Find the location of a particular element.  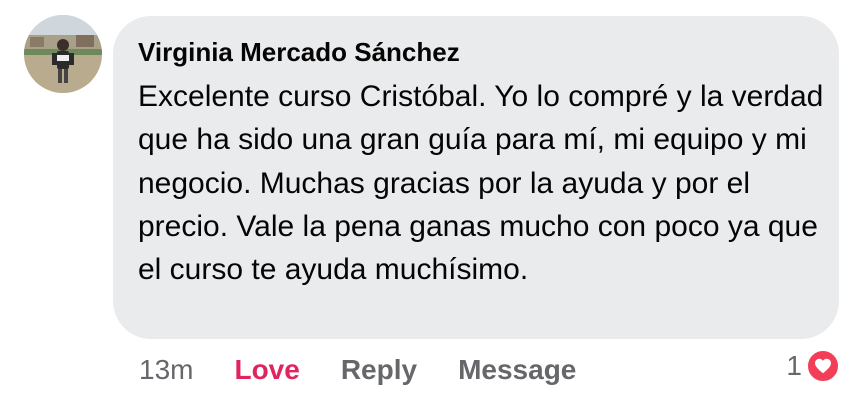

comment-timestamp: 13m is located at coordinates (166, 370).